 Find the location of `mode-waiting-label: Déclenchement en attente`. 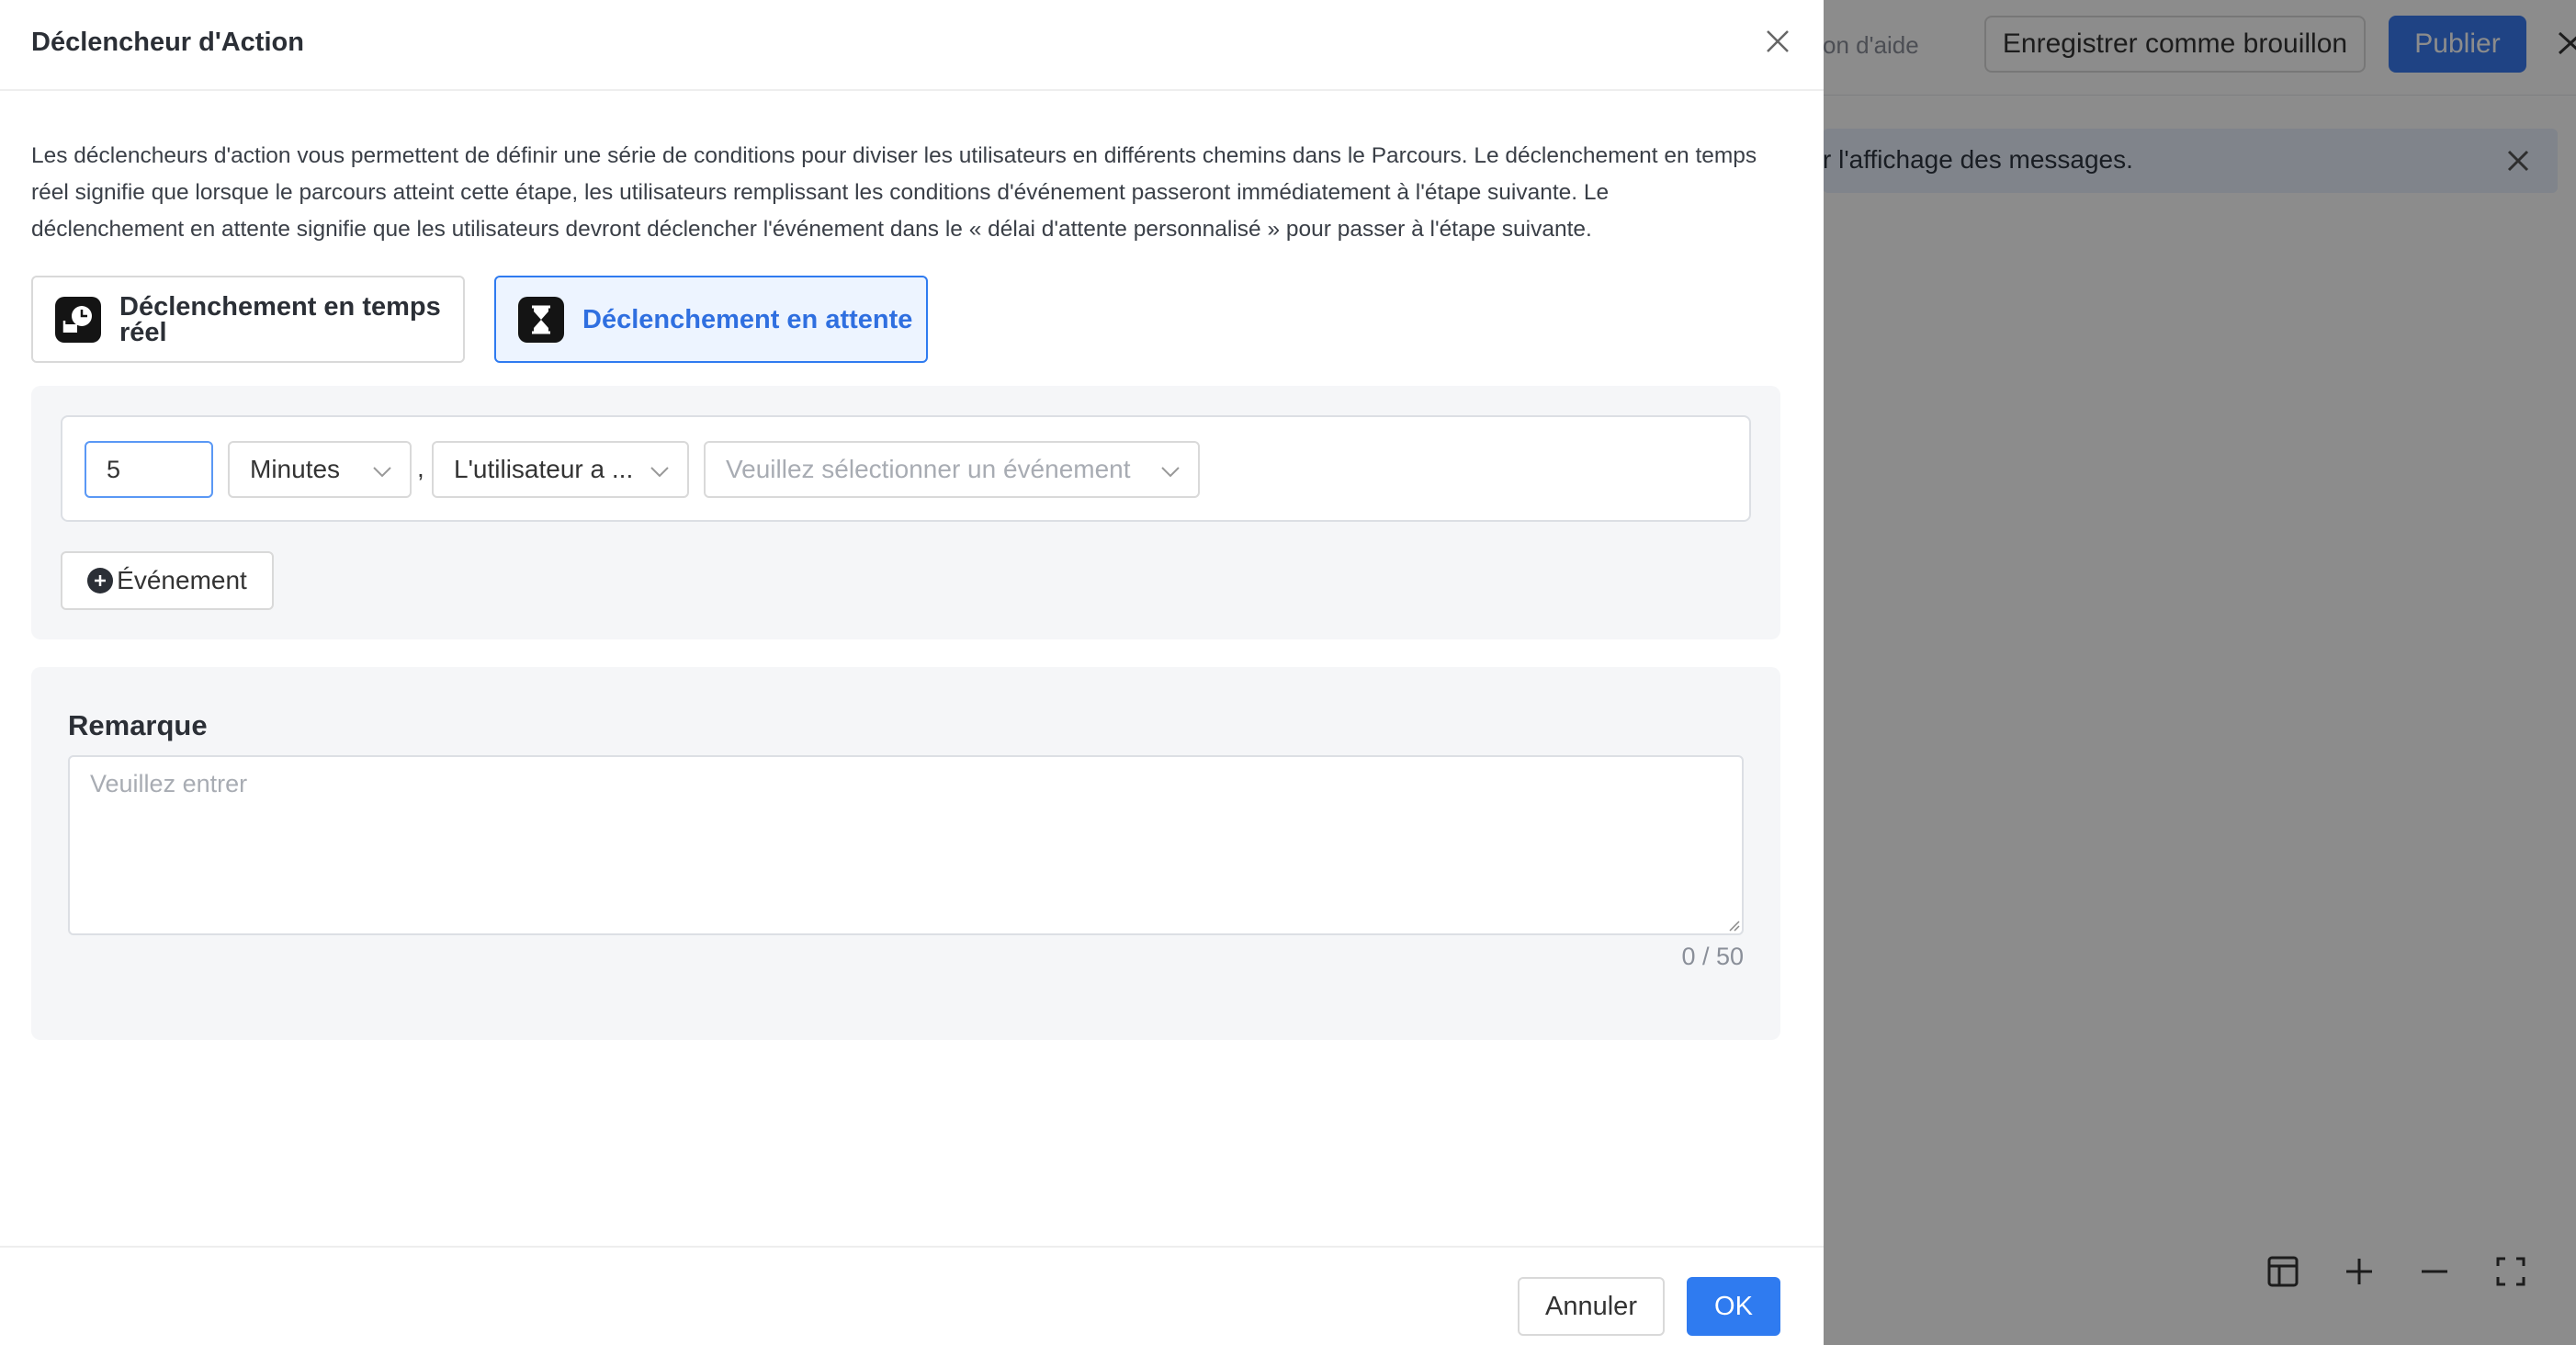

mode-waiting-label: Déclenchement en attente is located at coordinates (747, 319).